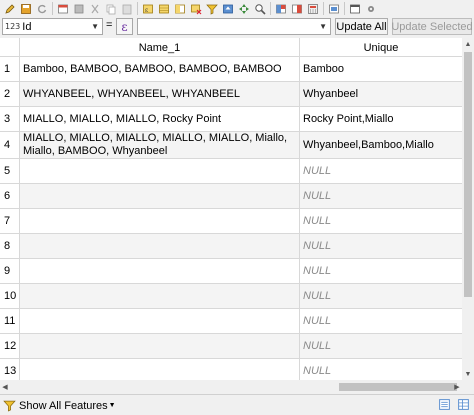  I want to click on pan-icon, so click(243, 8).